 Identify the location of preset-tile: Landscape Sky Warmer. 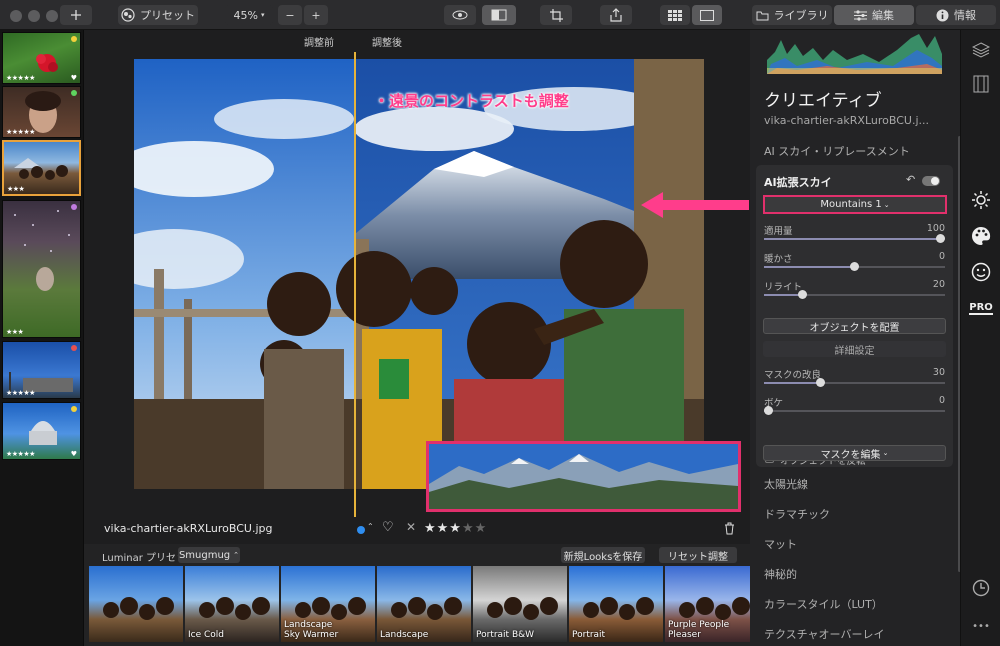
(328, 604).